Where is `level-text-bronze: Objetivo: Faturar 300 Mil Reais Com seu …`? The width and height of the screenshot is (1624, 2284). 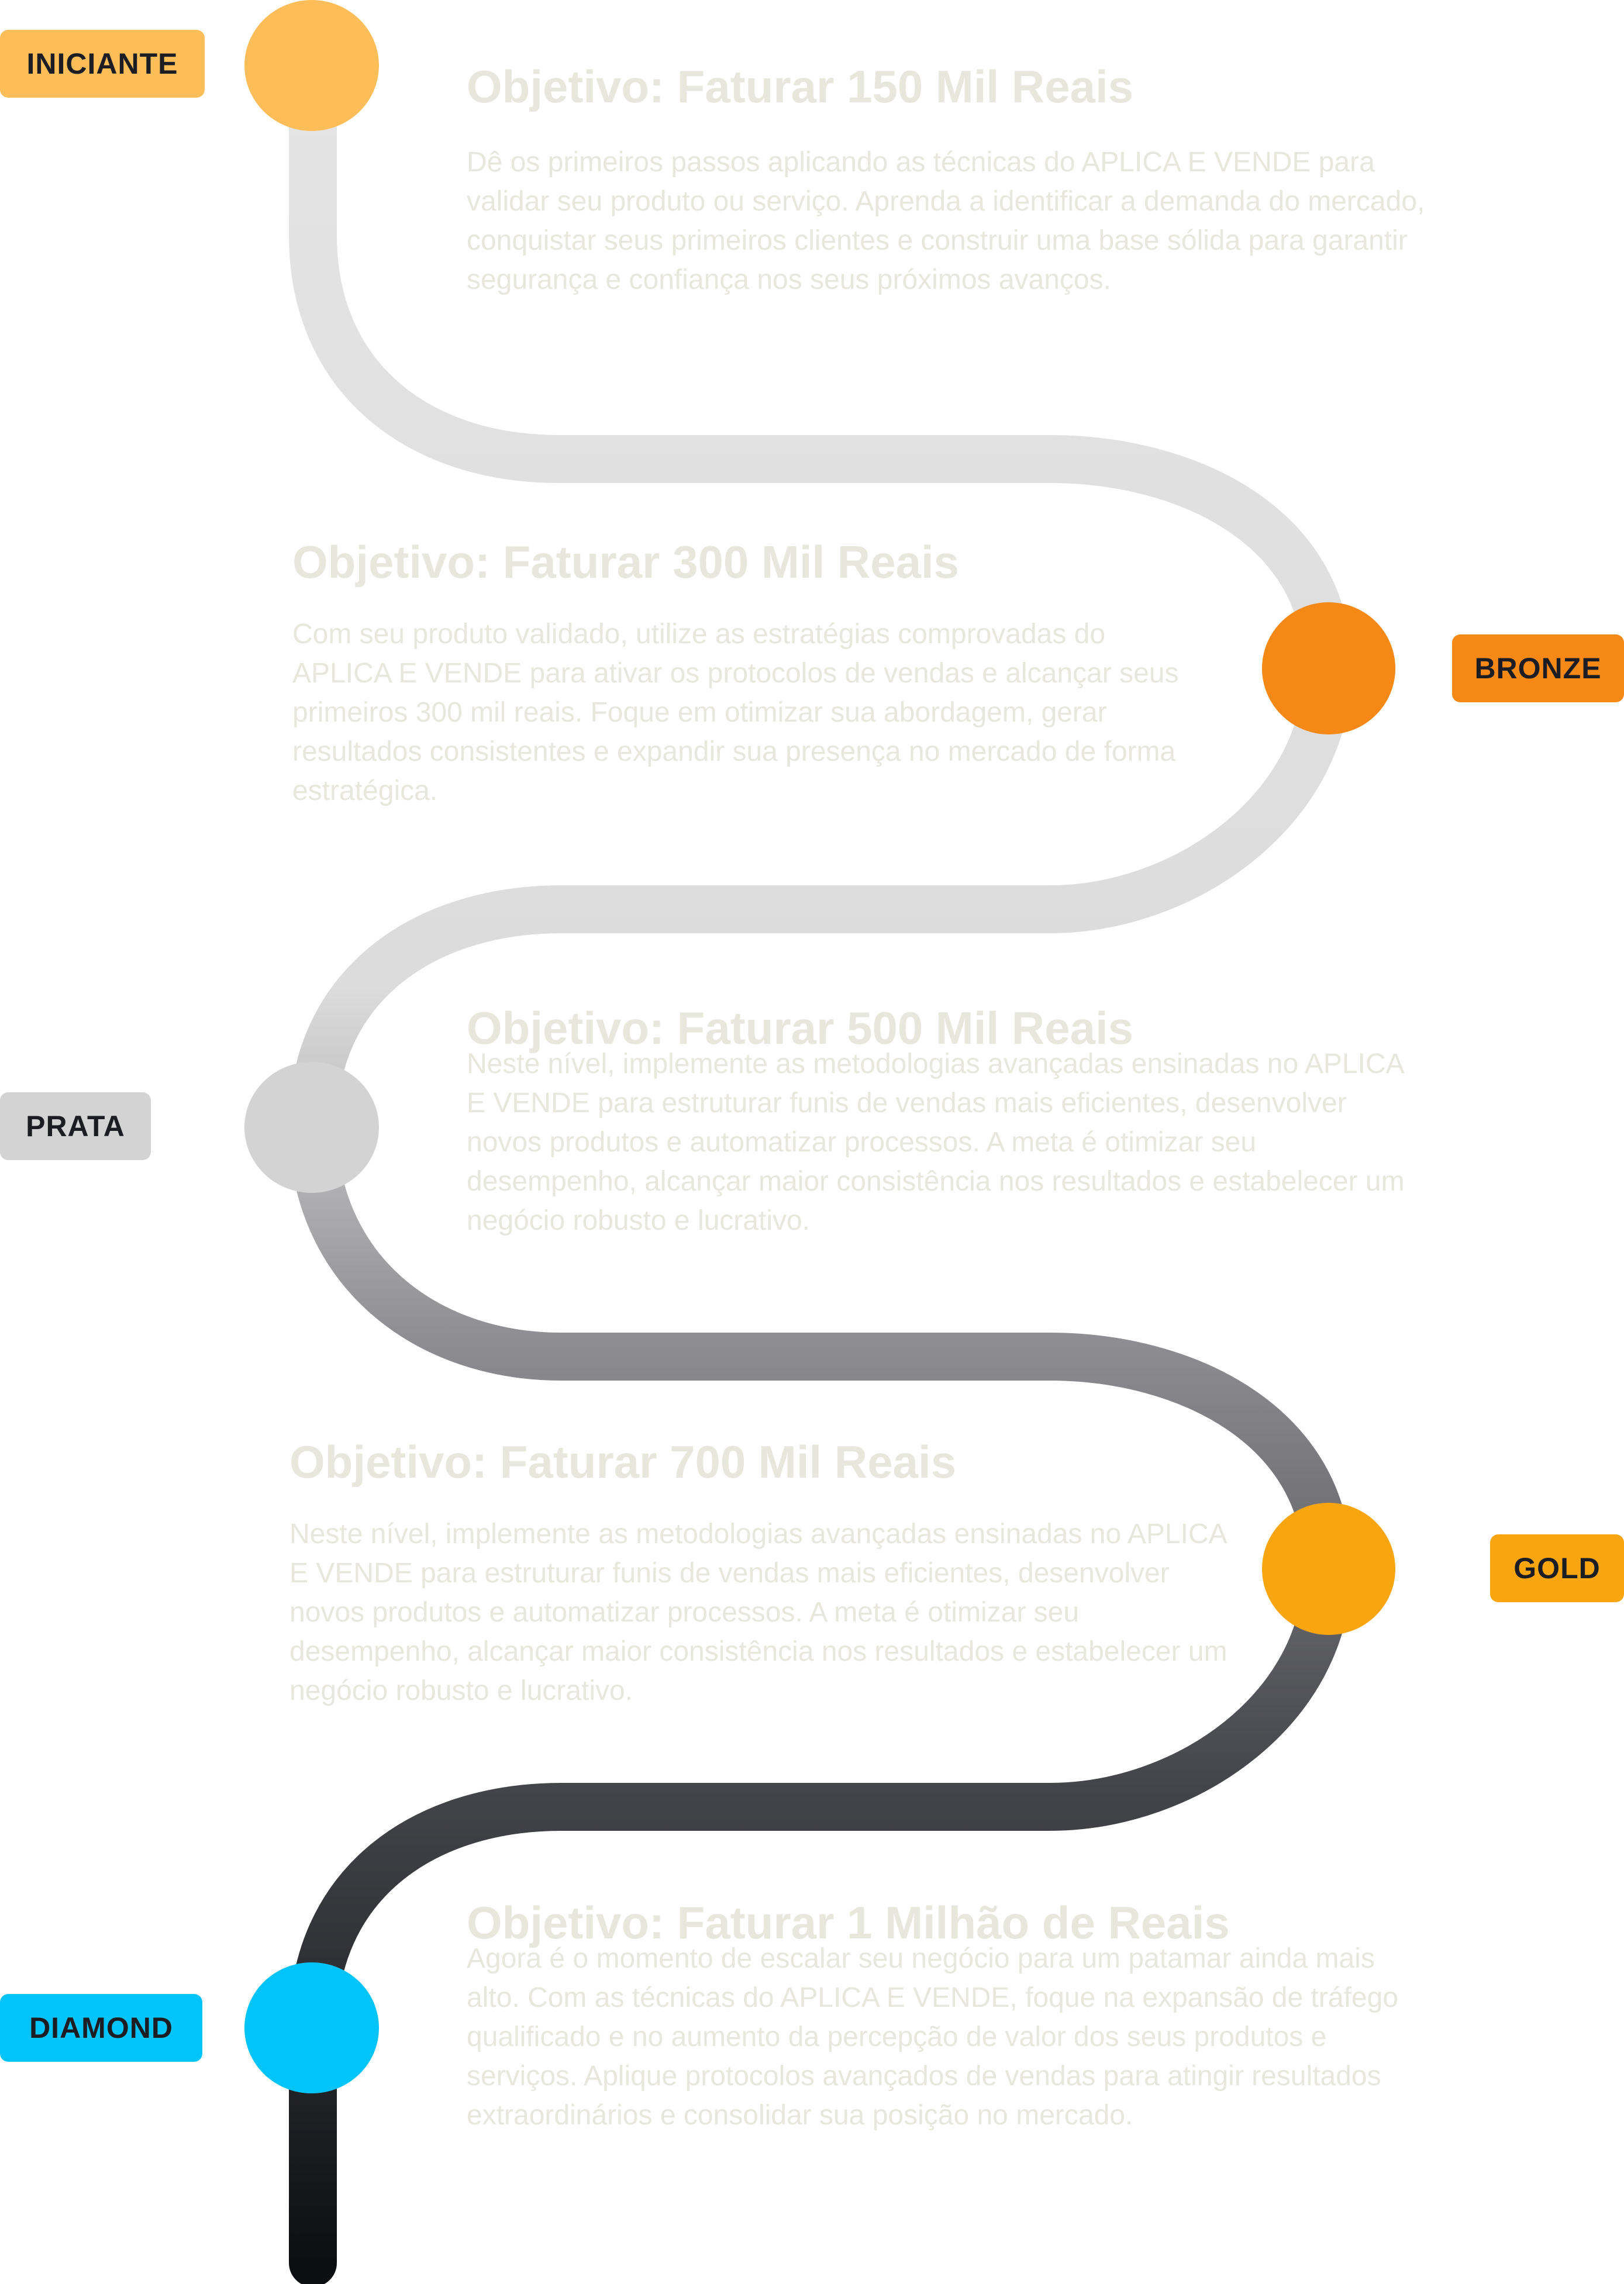
level-text-bronze: Objetivo: Faturar 300 Mil Reais Com seu … is located at coordinates (760, 672).